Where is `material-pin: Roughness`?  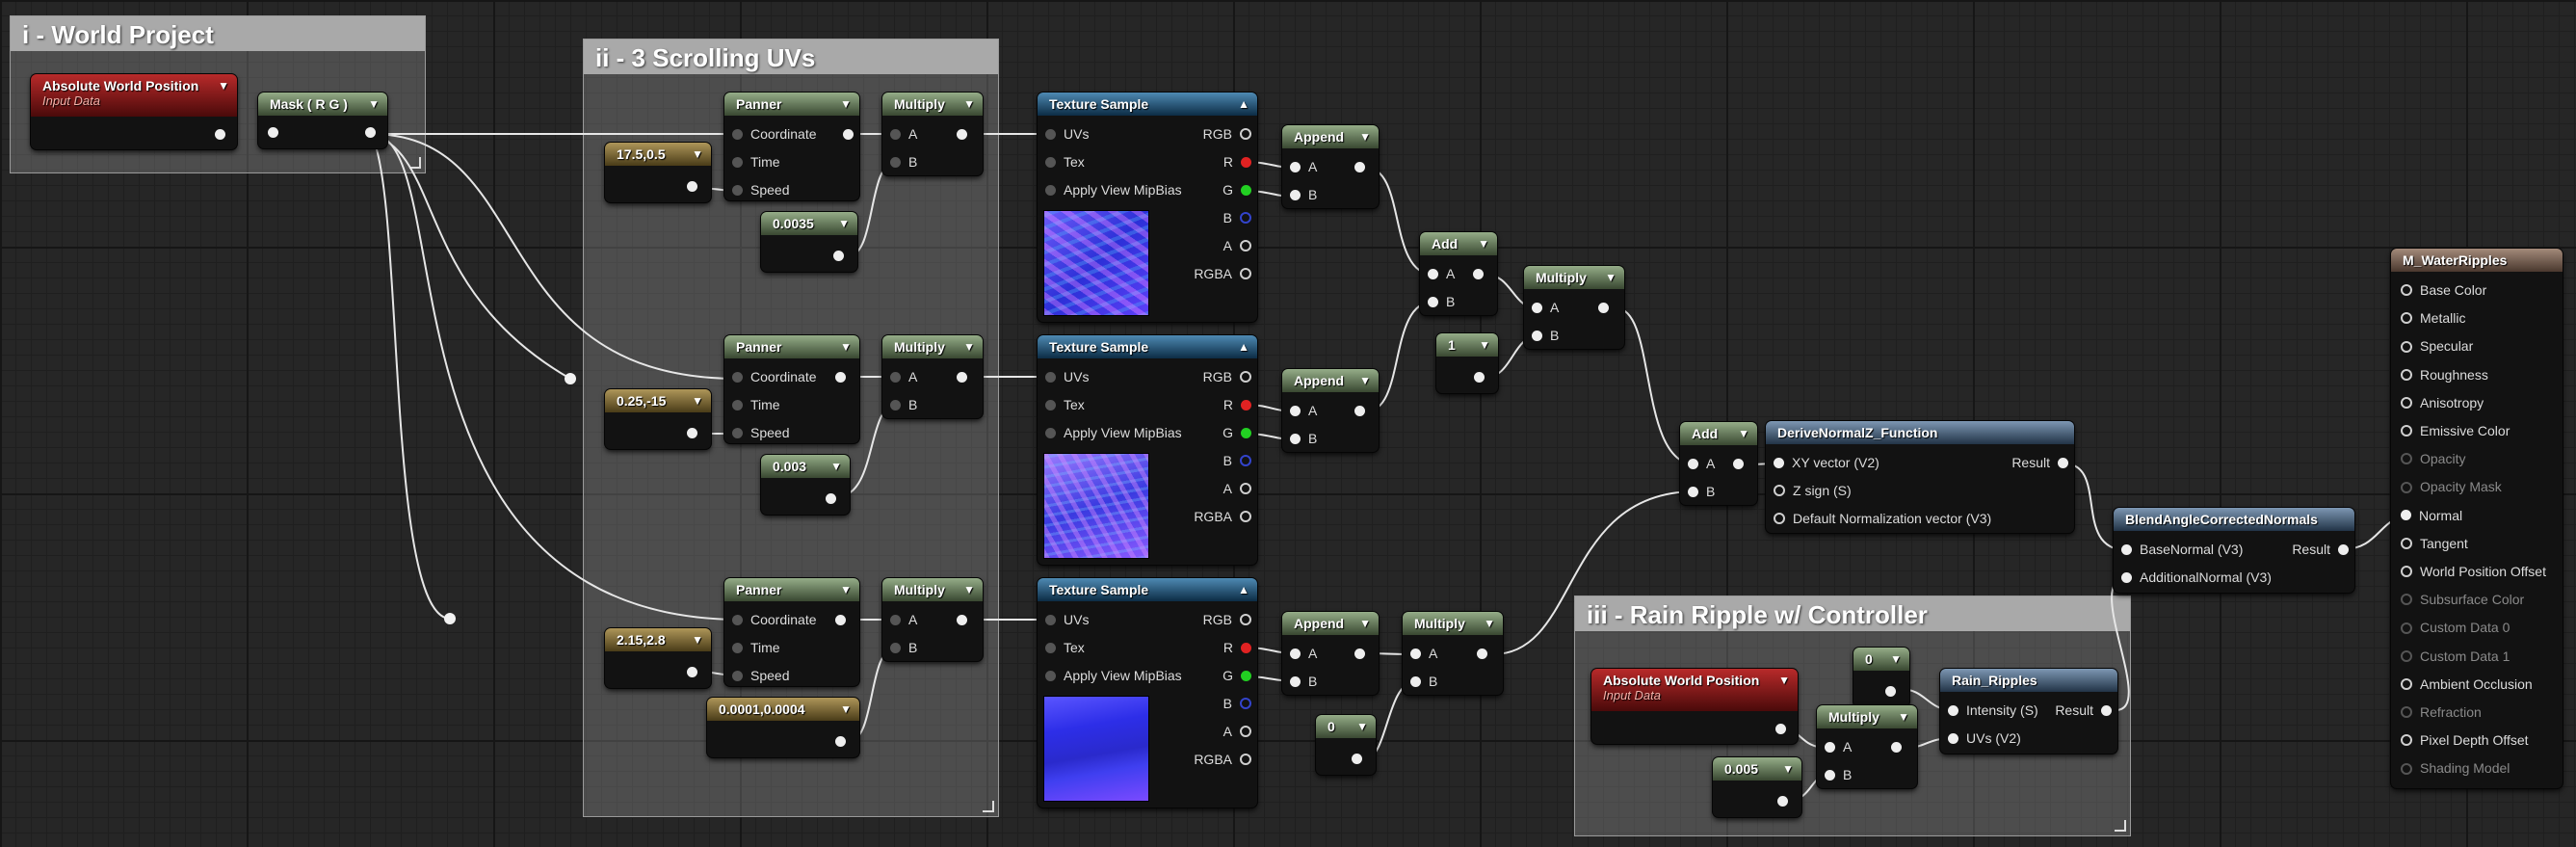 material-pin: Roughness is located at coordinates (2445, 375).